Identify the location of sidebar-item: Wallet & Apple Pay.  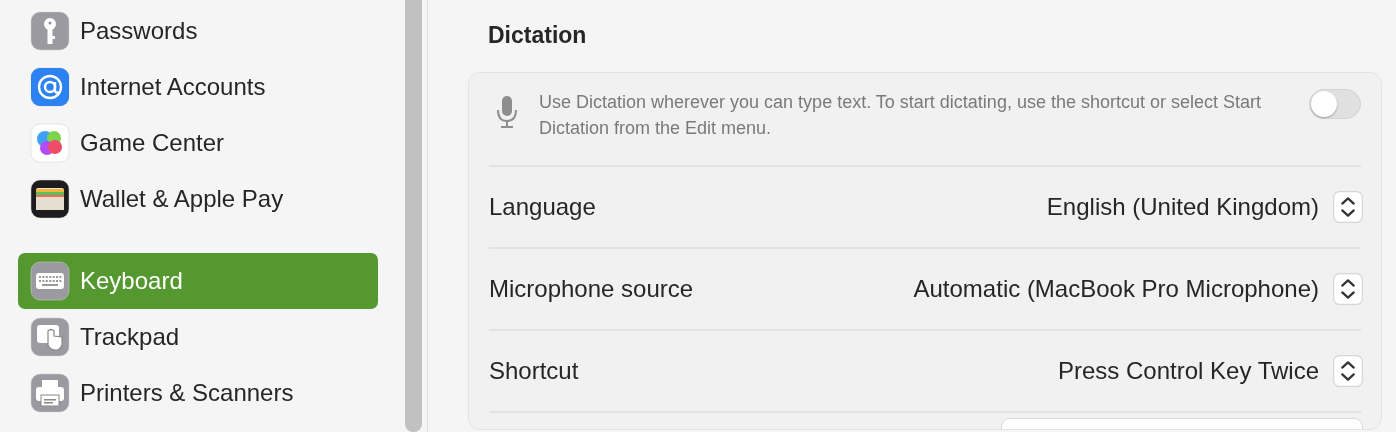
(198, 199).